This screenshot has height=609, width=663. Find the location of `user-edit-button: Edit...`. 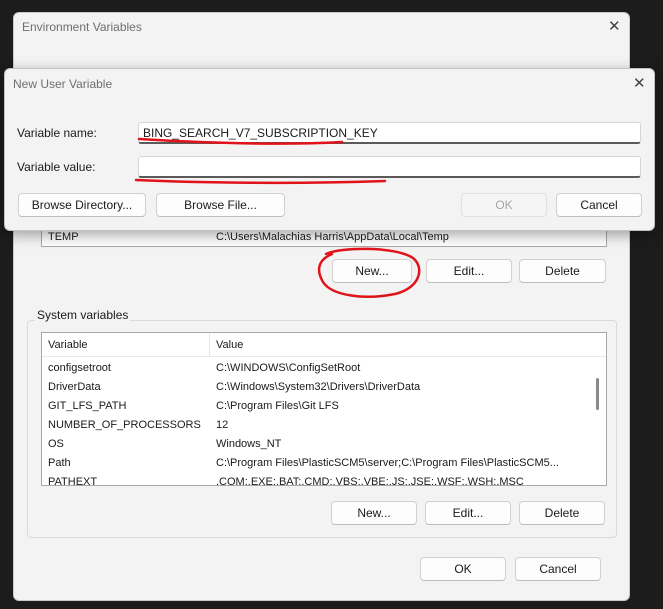

user-edit-button: Edit... is located at coordinates (469, 271).